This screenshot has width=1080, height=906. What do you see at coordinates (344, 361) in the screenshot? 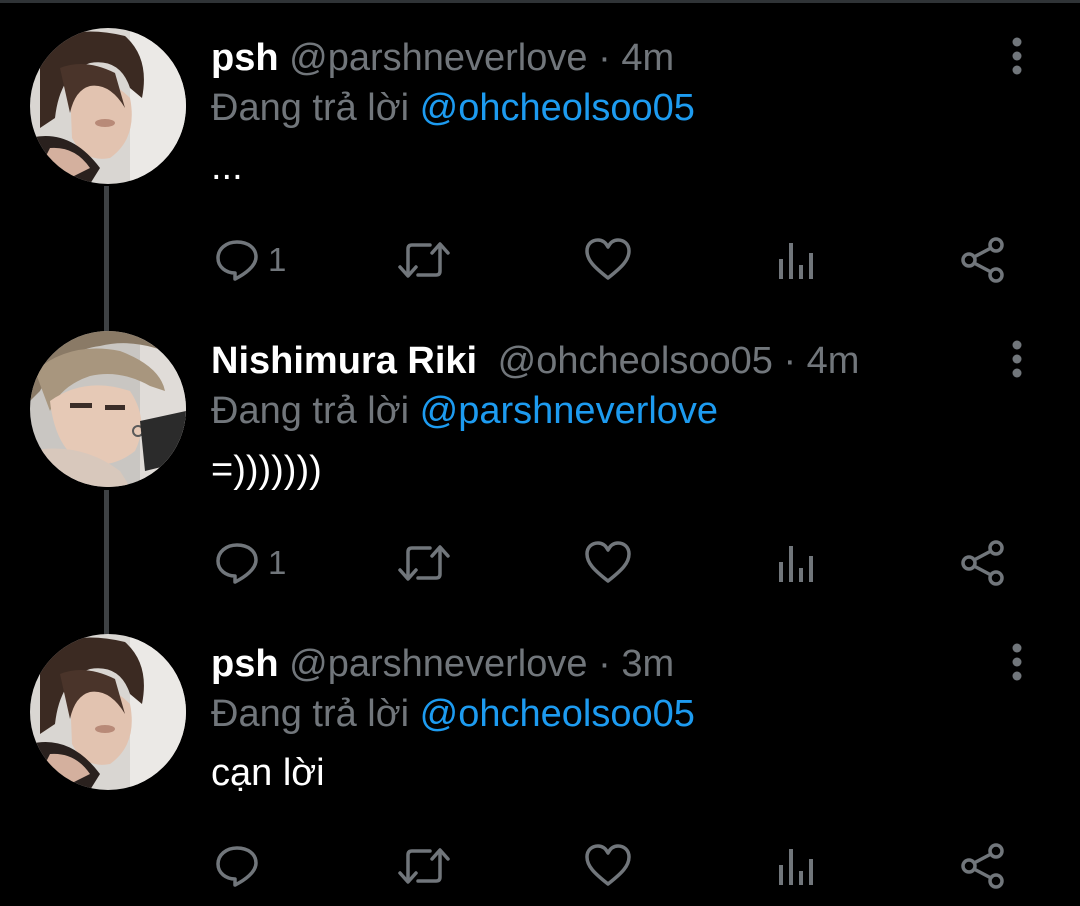
I see `display-name: Nishimura Riki` at bounding box center [344, 361].